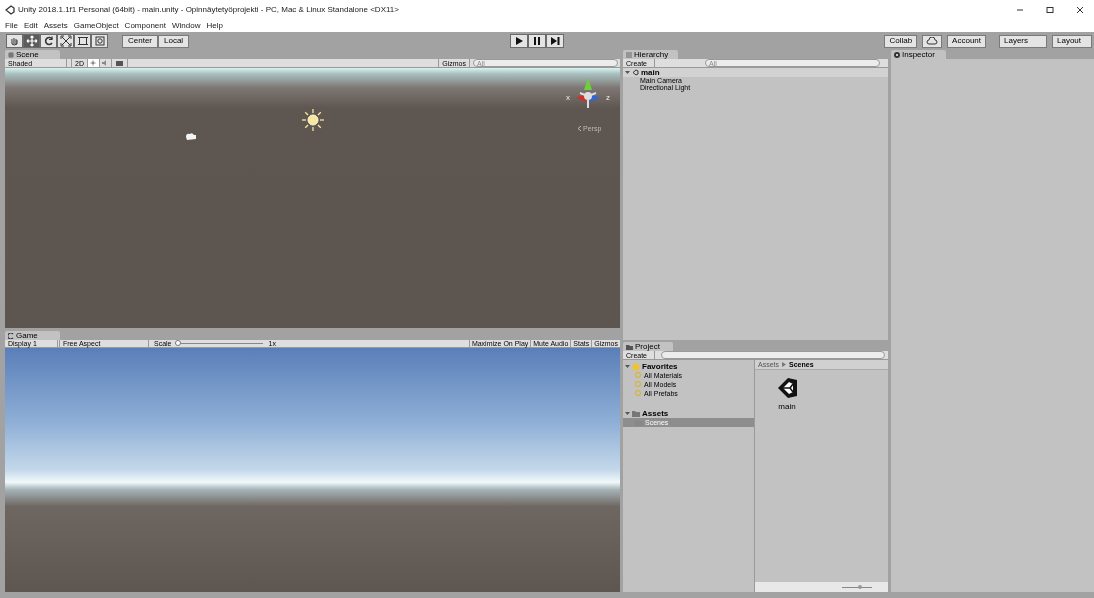 The height and width of the screenshot is (598, 1094). Describe the element at coordinates (140, 41) in the screenshot. I see `pivot-button: Center` at that location.